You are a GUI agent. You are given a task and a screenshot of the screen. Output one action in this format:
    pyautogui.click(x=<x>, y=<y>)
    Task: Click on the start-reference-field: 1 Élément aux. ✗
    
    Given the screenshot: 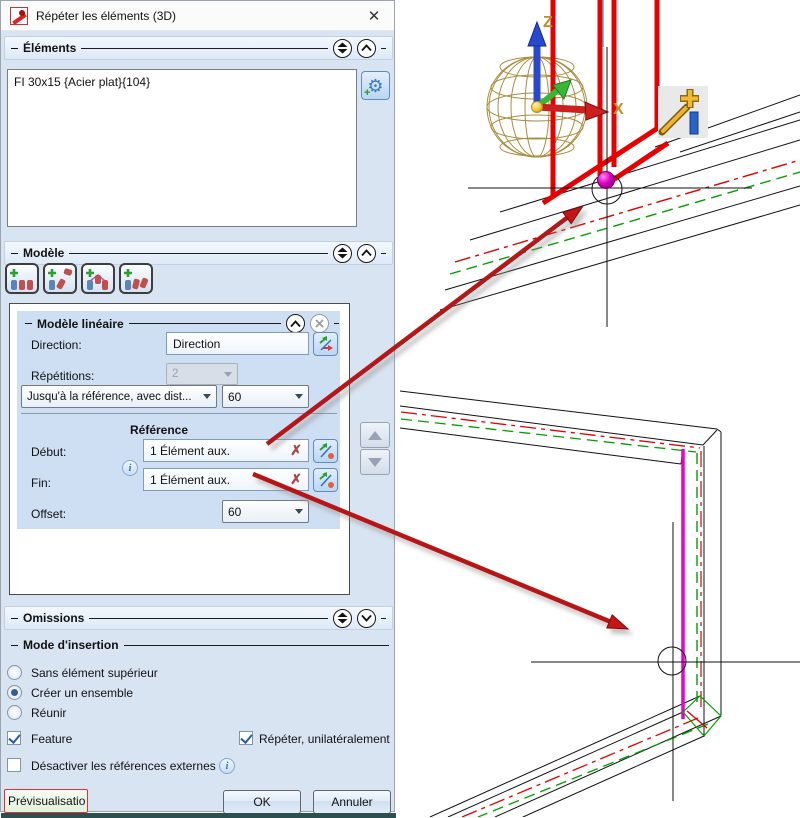 What is the action you would take?
    pyautogui.click(x=226, y=450)
    